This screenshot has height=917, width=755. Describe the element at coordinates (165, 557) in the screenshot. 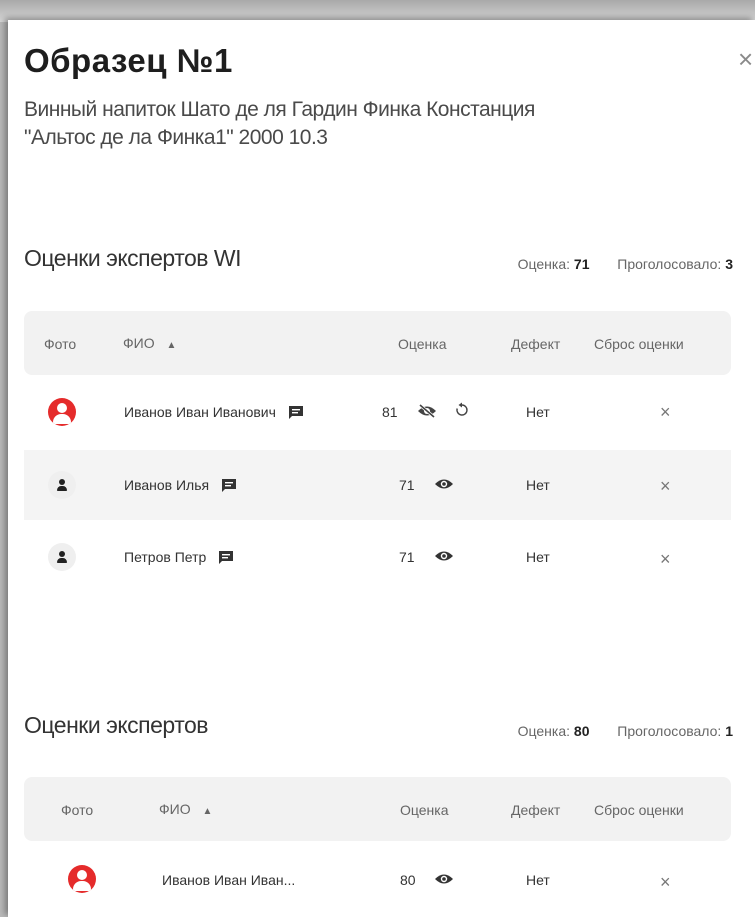

I see `expert-name-text: Петров Петр` at that location.